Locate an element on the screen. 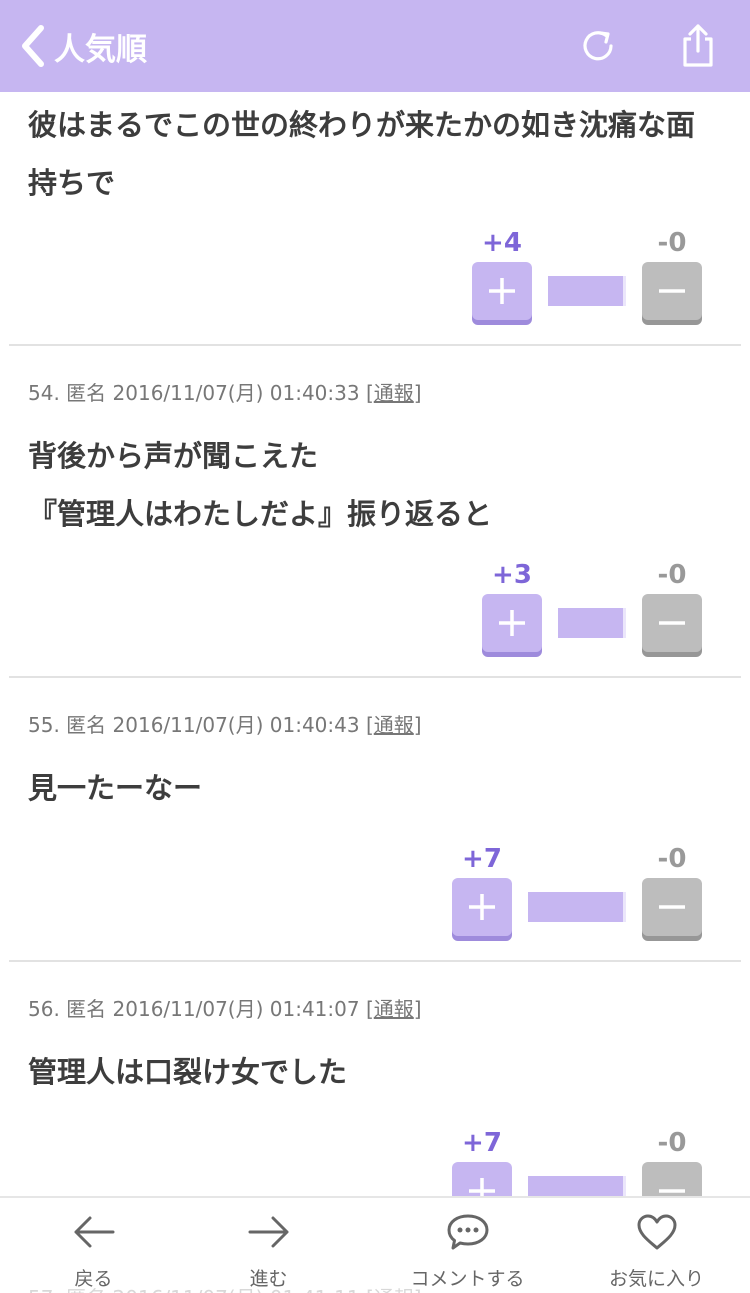  comment-body: 管理人は口裂け女でした is located at coordinates (378, 1072).